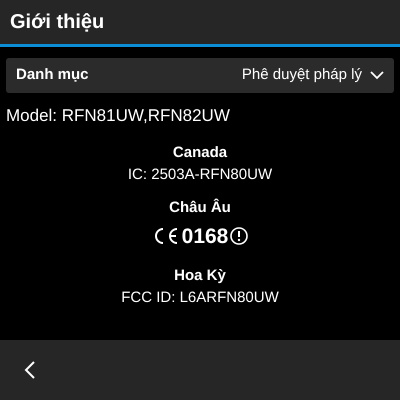 This screenshot has height=400, width=400. Describe the element at coordinates (200, 298) in the screenshot. I see `certification-id: FCC ID: L6ARFN80UW` at that location.